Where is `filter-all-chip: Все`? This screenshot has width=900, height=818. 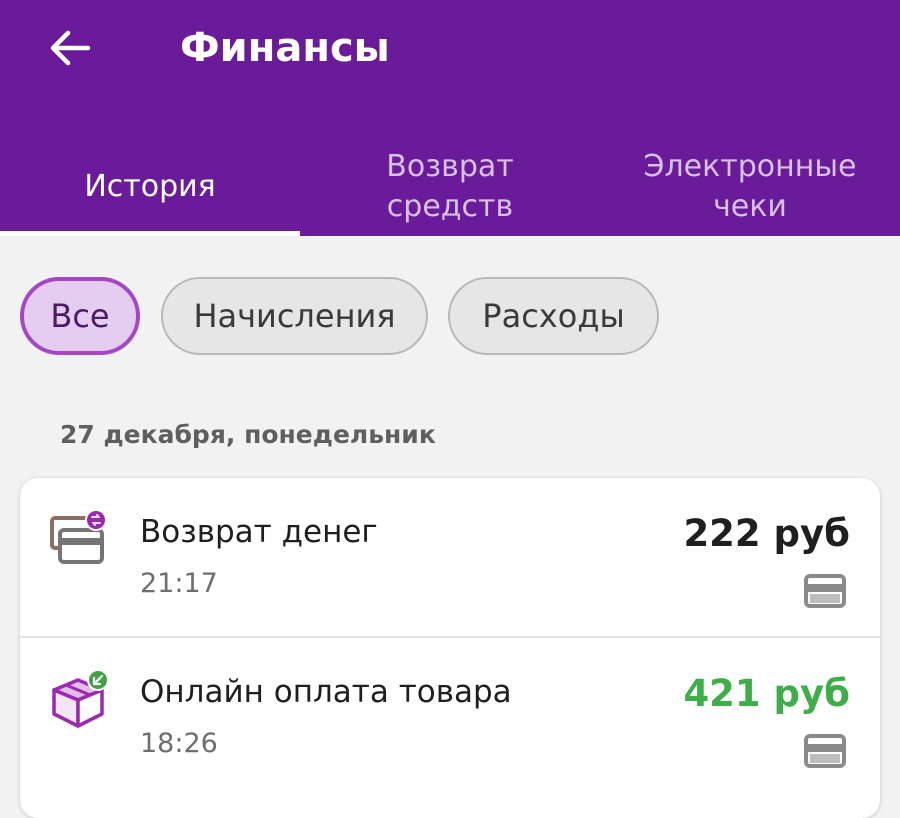 filter-all-chip: Все is located at coordinates (80, 316).